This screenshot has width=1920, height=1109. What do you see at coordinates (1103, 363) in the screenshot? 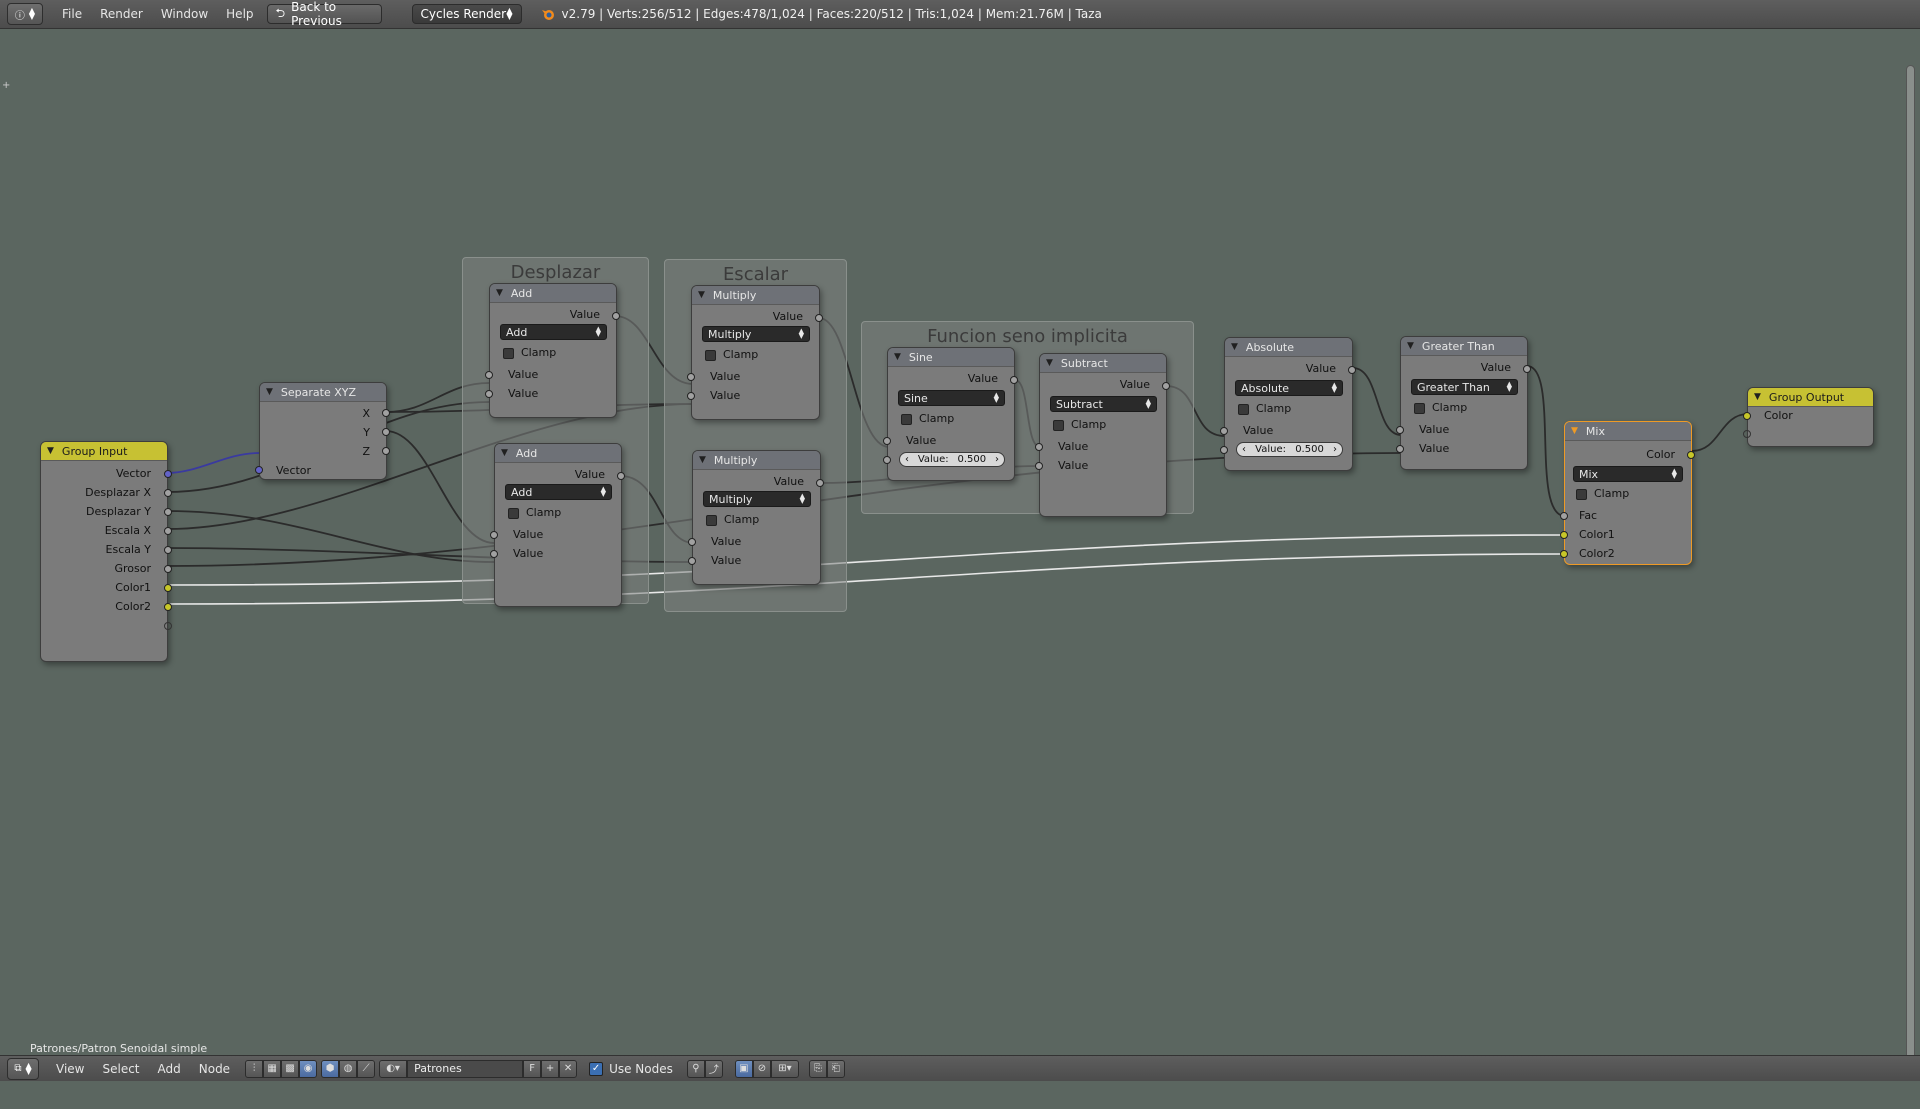
I see `node-header: ▼ Subtract` at bounding box center [1103, 363].